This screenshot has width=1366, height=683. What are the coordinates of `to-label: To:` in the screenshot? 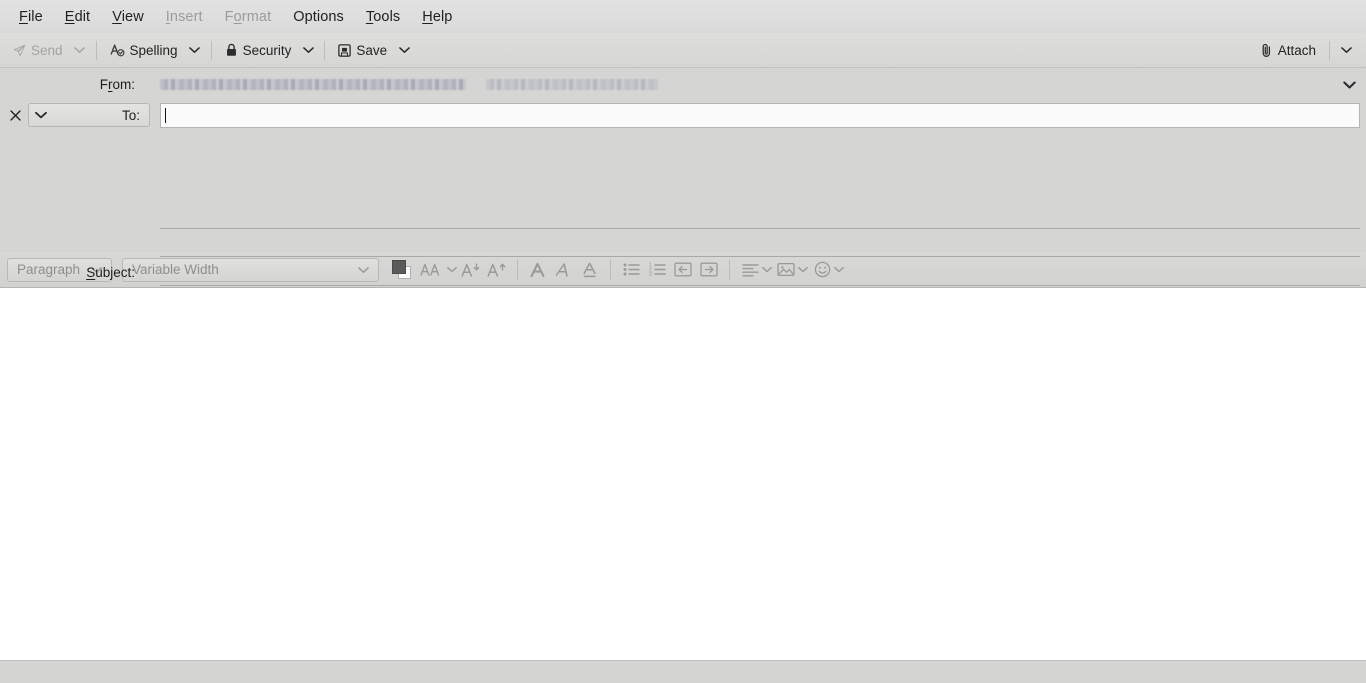 It's located at (130, 115).